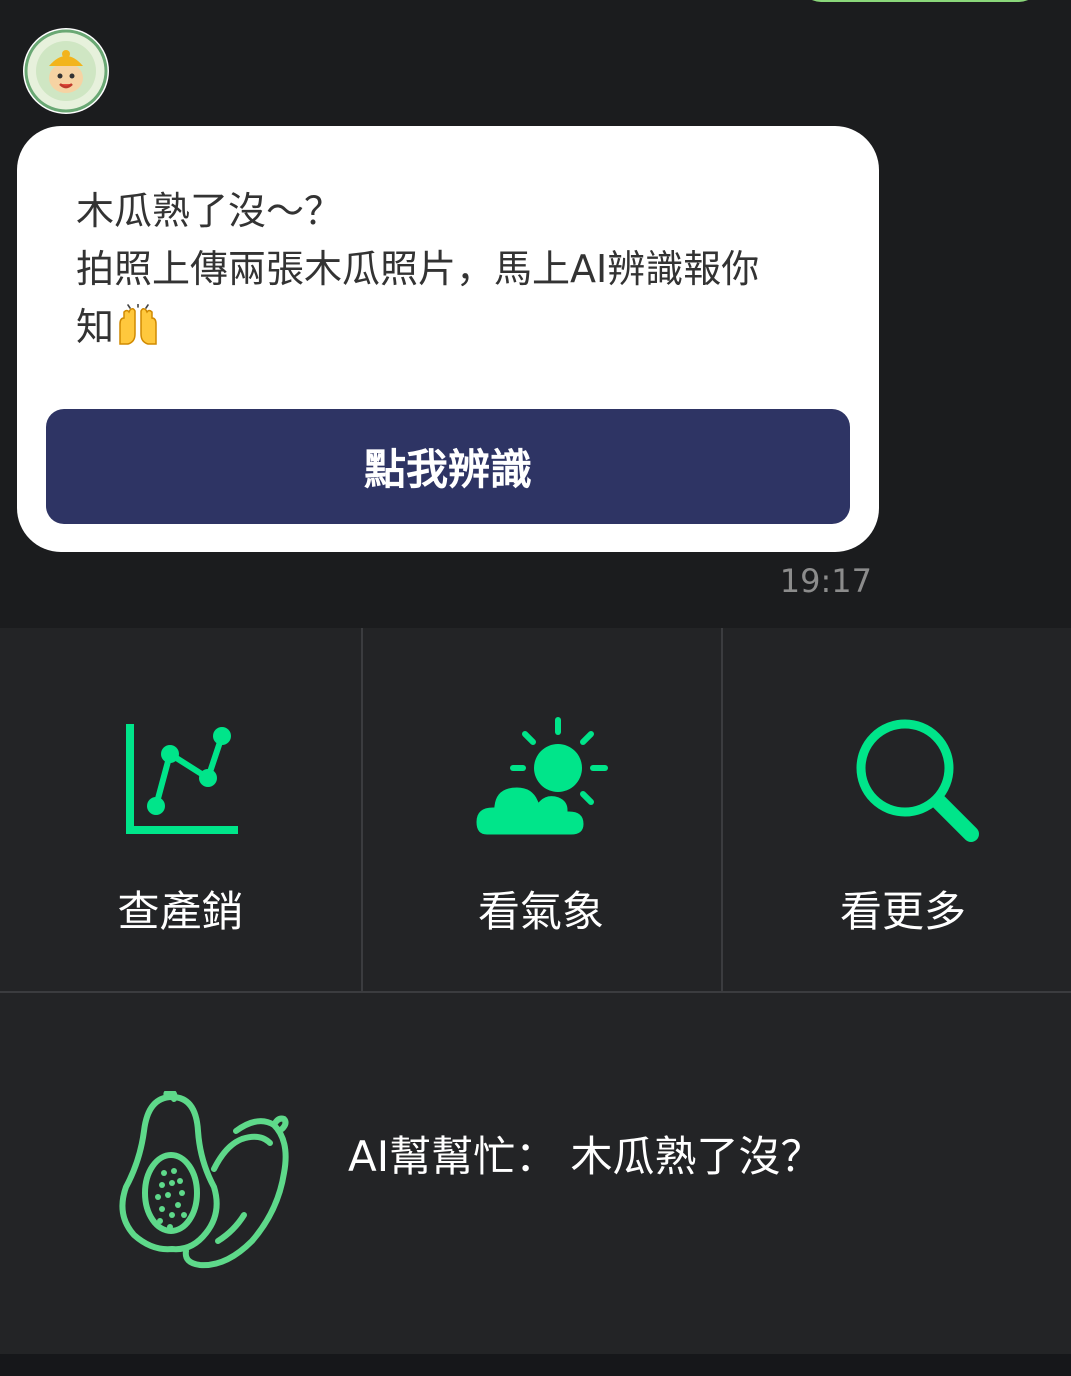  I want to click on menu-item-label: 看更多, so click(902, 911).